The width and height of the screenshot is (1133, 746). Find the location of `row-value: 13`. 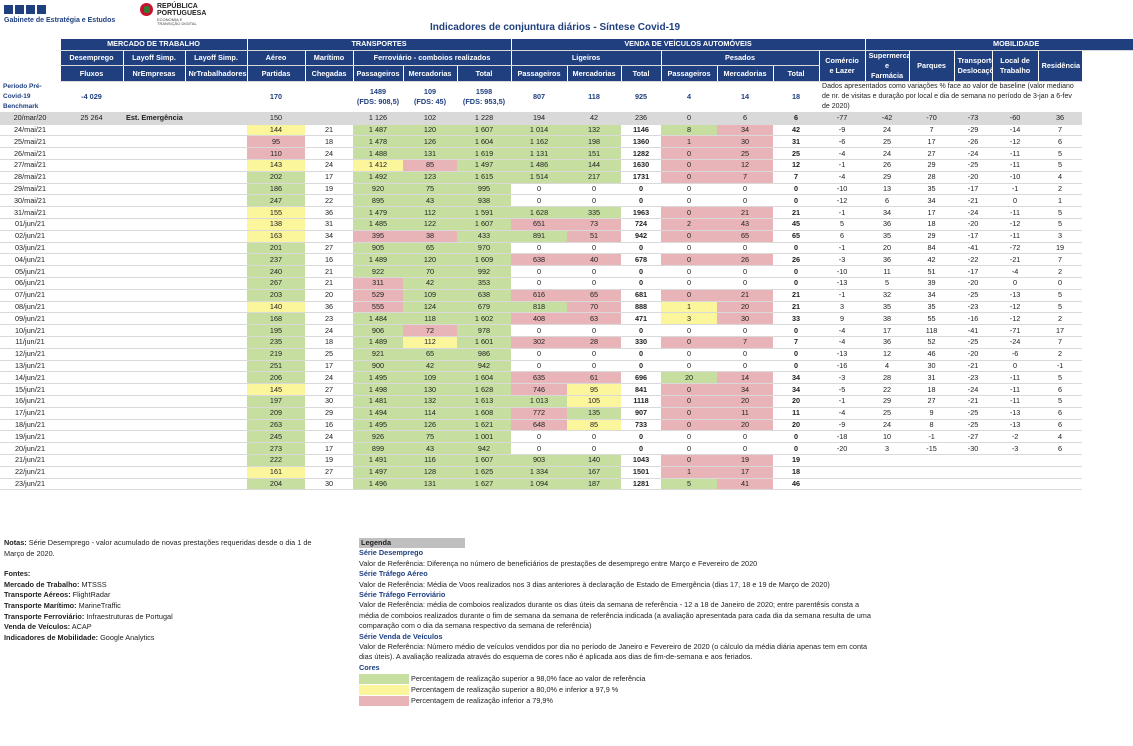

row-value: 13 is located at coordinates (887, 189).